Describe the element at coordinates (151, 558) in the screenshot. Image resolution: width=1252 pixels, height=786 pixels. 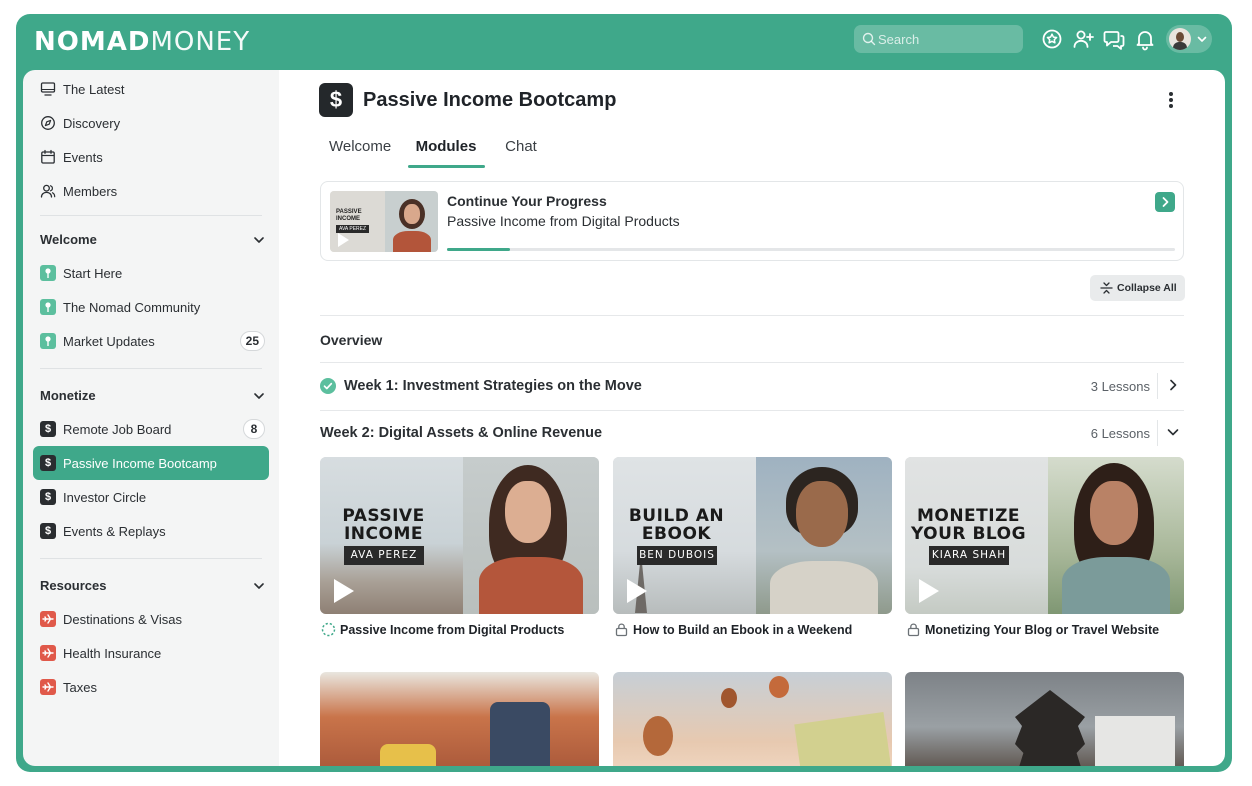
I see `sidebar-divider` at that location.